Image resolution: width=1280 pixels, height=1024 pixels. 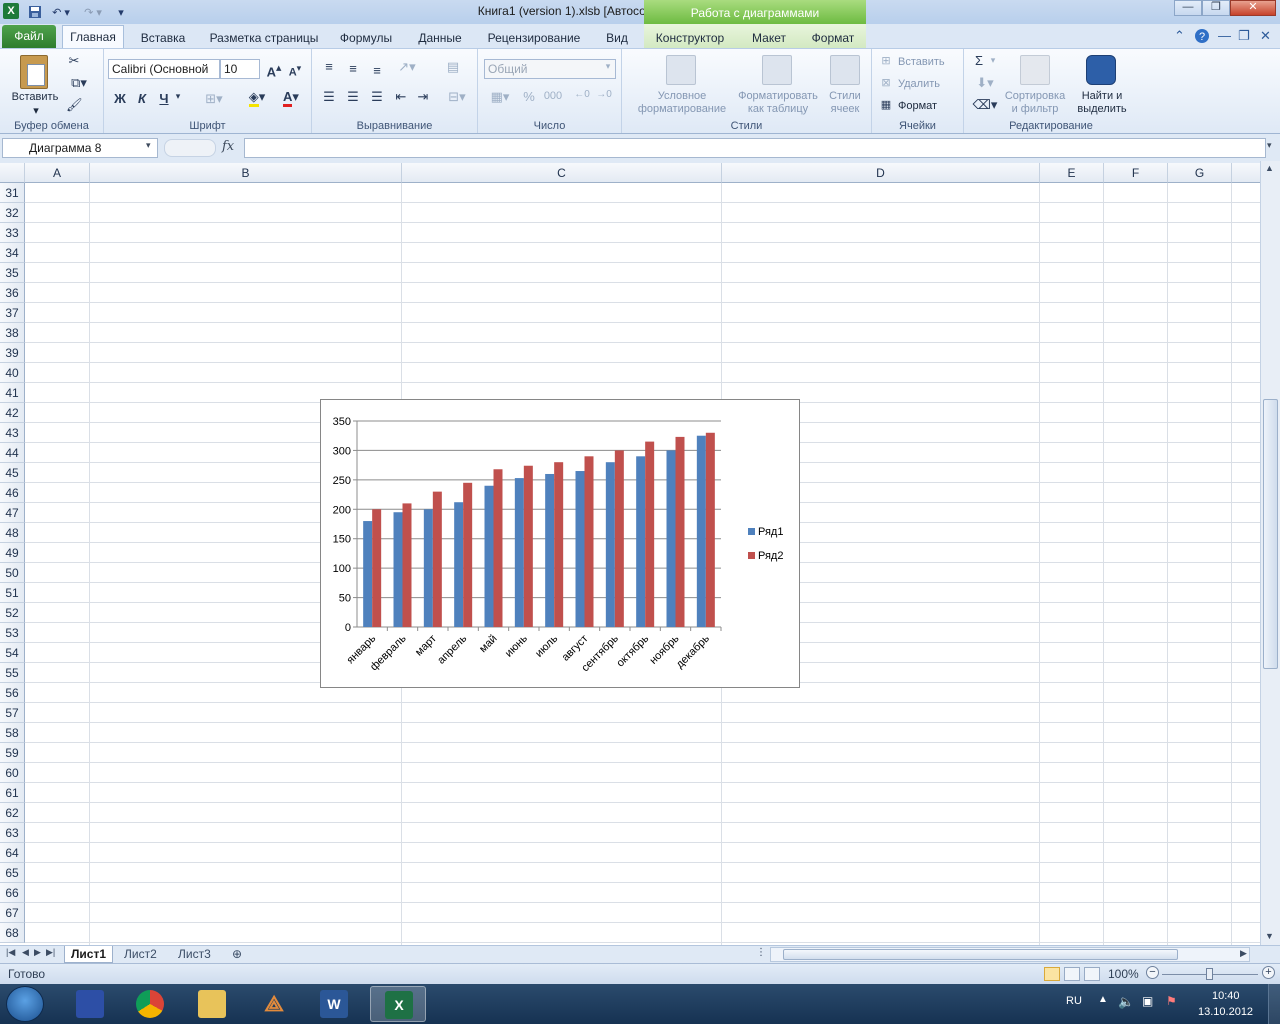 What do you see at coordinates (12, 373) in the screenshot?
I see `row-header: 40` at bounding box center [12, 373].